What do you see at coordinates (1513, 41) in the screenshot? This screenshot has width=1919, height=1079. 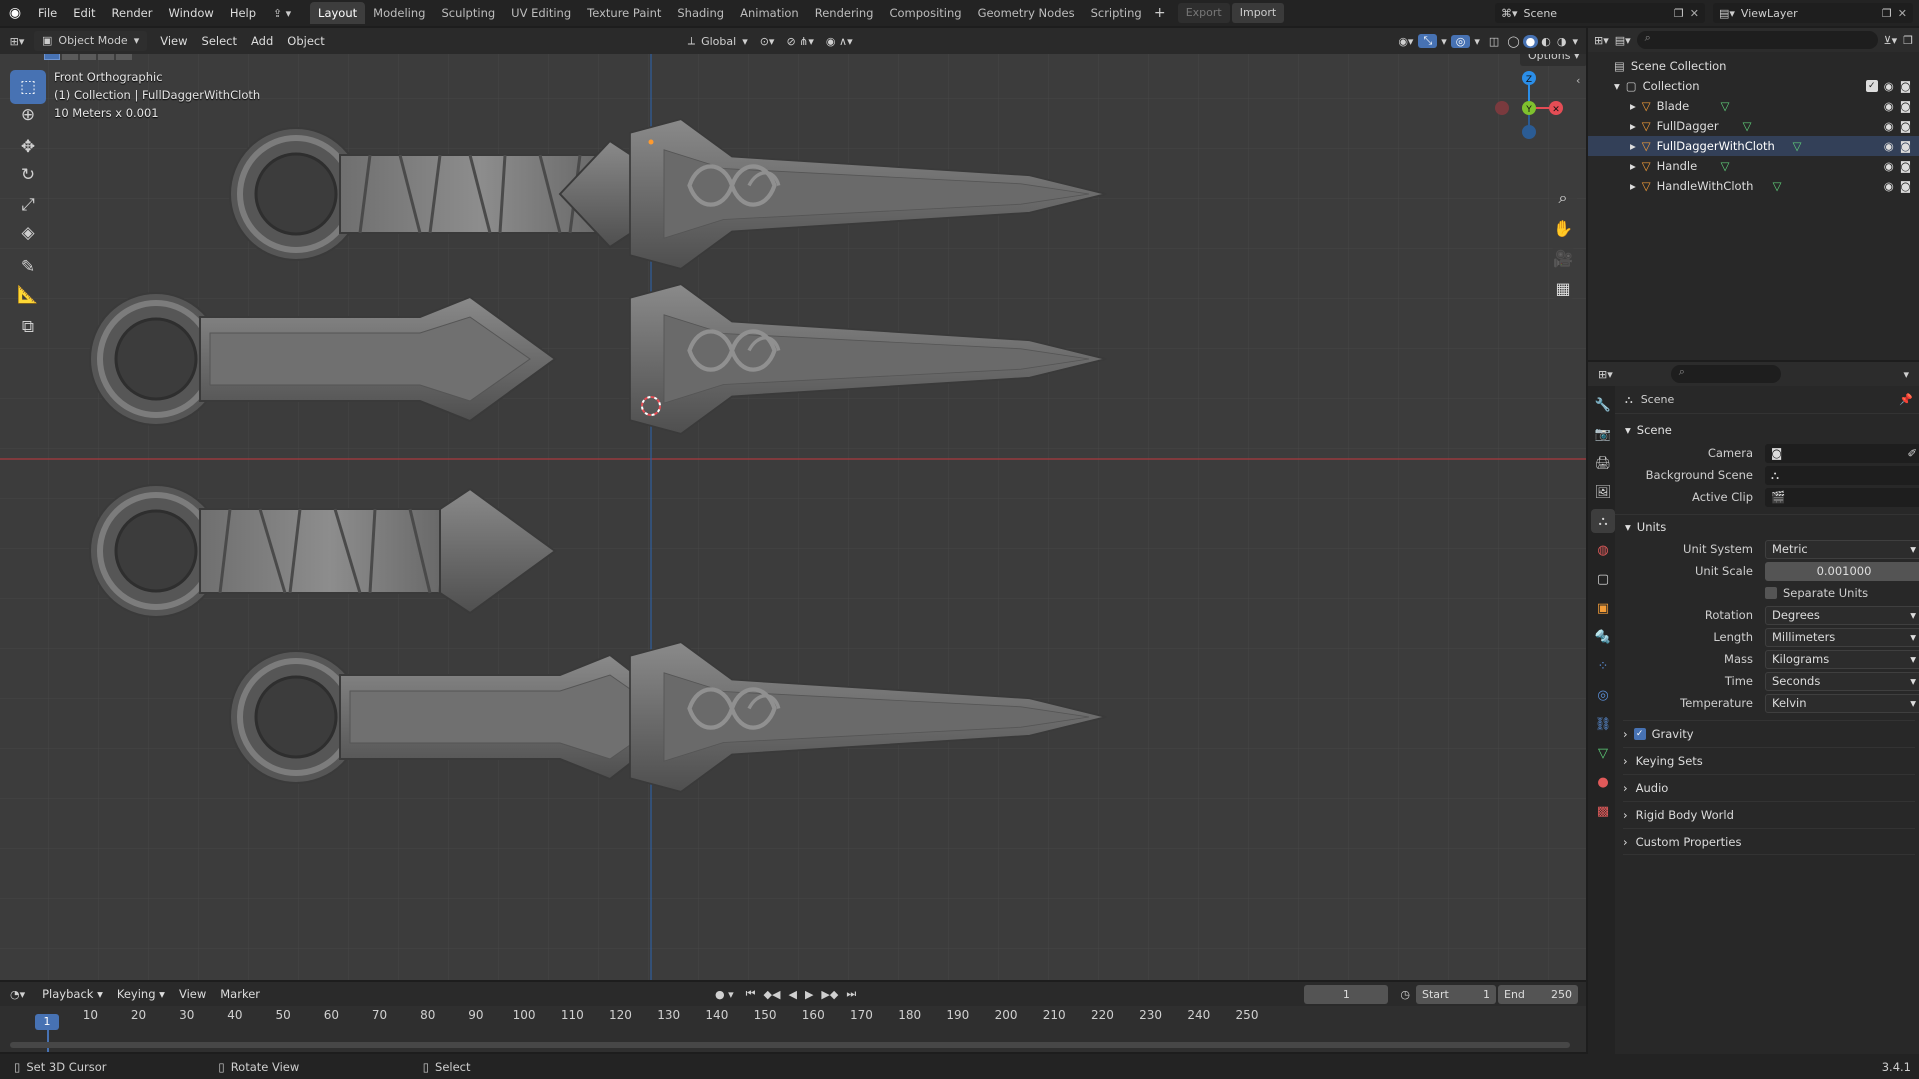 I see `wireframe-shading-icon: ◯` at bounding box center [1513, 41].